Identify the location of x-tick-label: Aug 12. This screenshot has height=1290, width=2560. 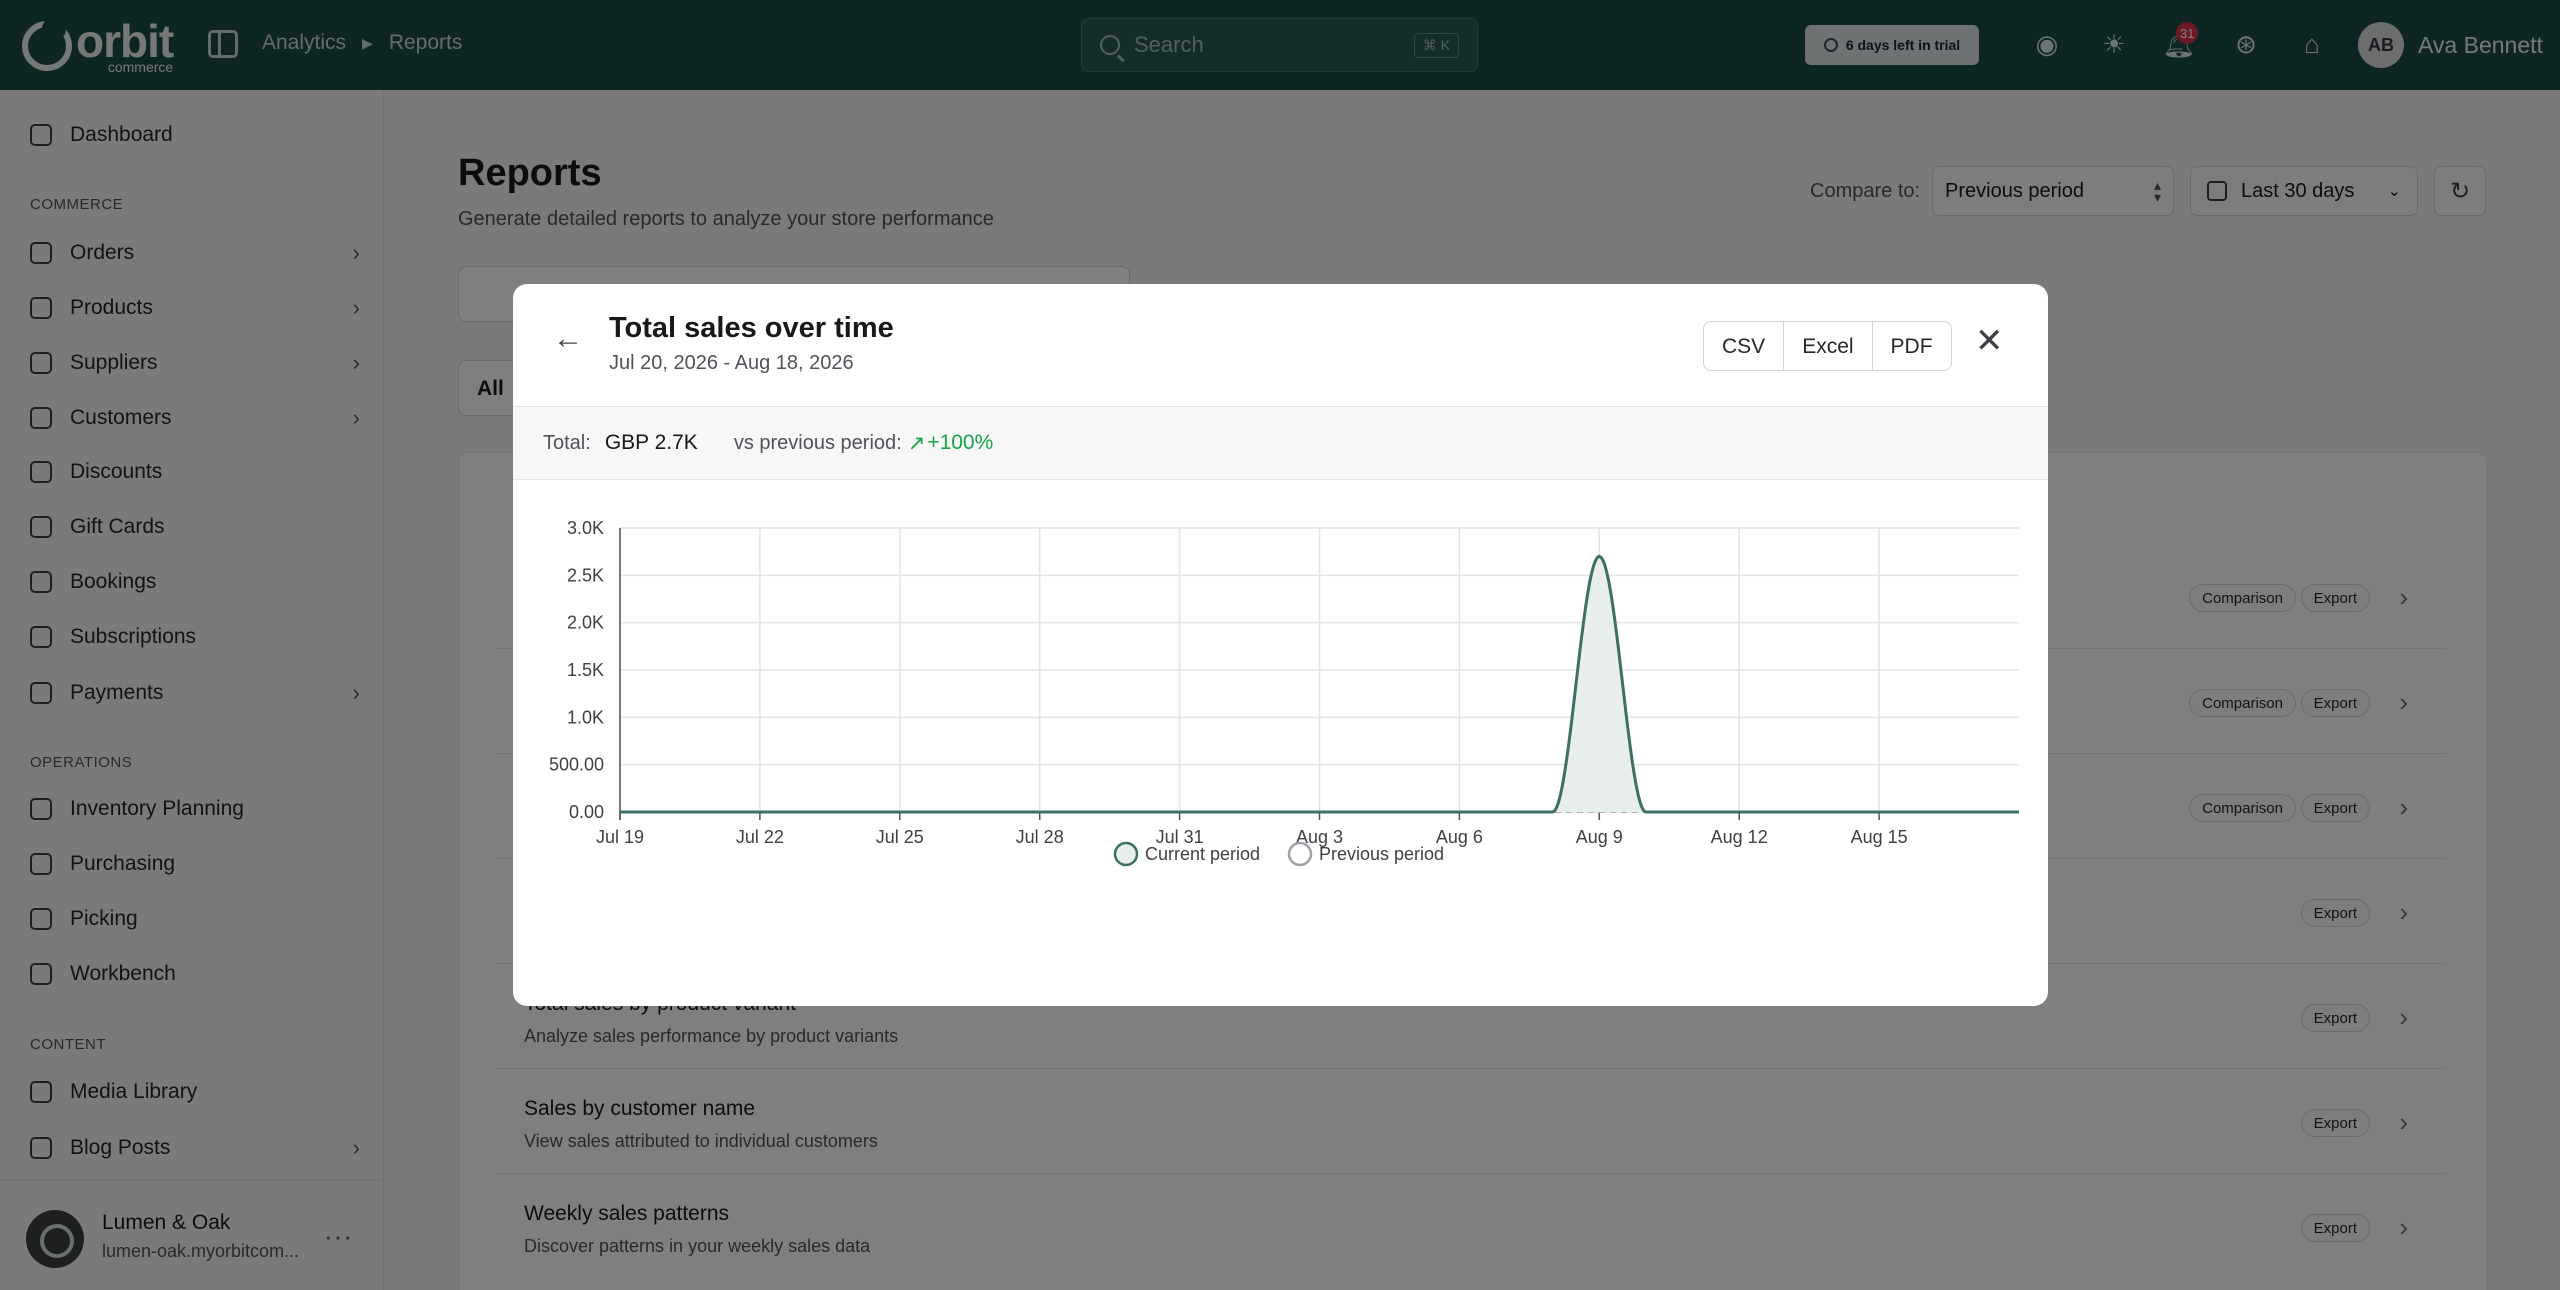
(1739, 837).